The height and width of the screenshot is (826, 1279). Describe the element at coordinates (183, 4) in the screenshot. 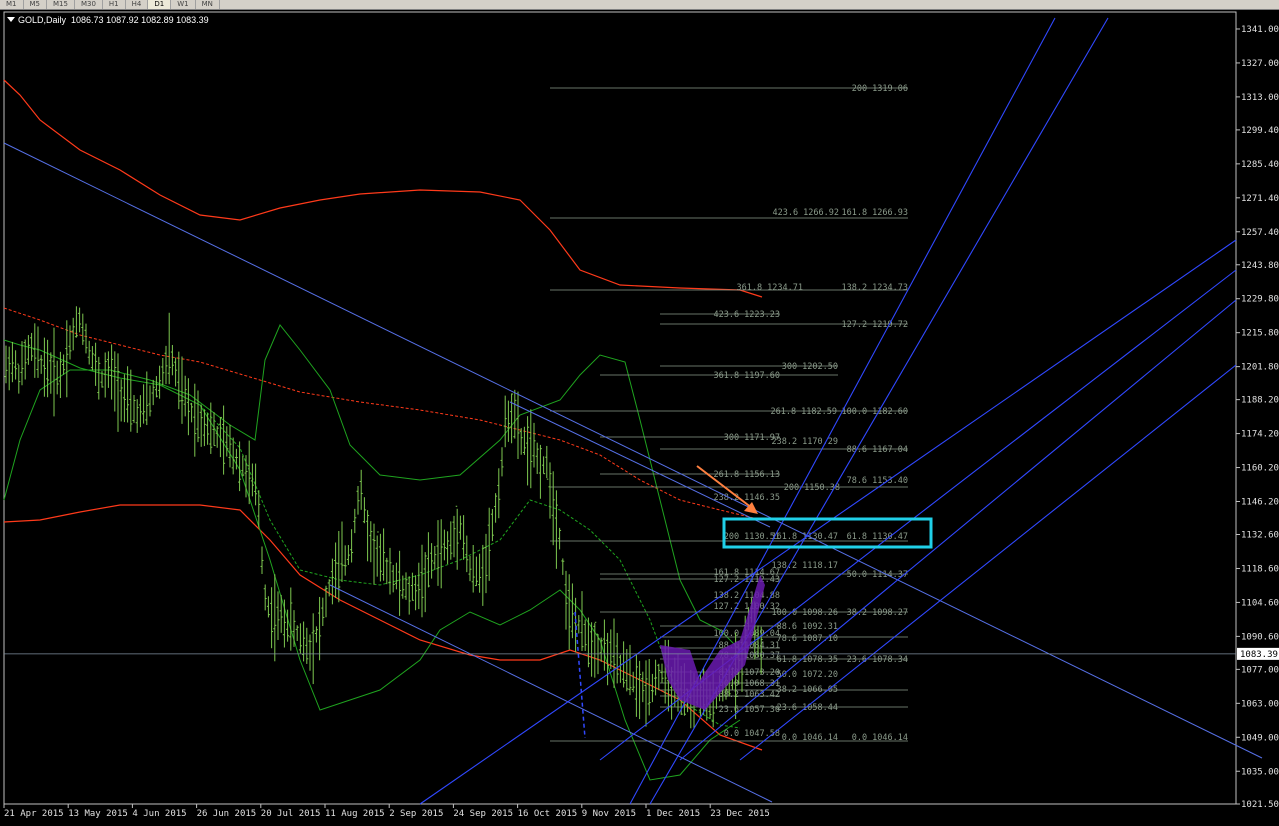

I see `timeframe-w1: W1` at that location.